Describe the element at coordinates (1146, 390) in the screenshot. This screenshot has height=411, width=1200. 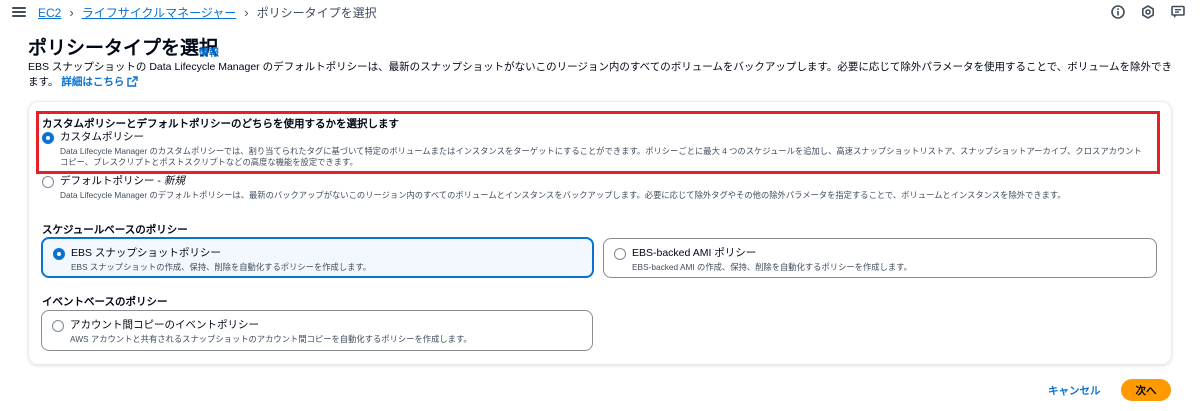
I see `next-button: 次へ` at that location.